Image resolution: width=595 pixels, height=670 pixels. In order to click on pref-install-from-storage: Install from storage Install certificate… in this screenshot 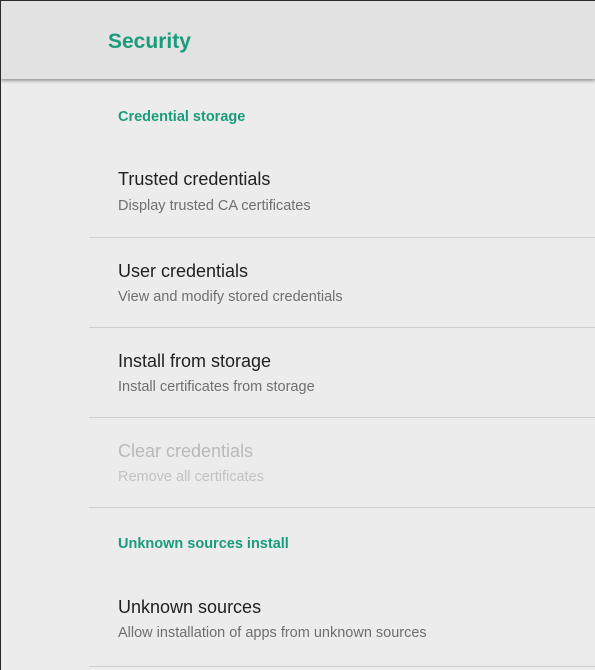, I will do `click(342, 372)`.